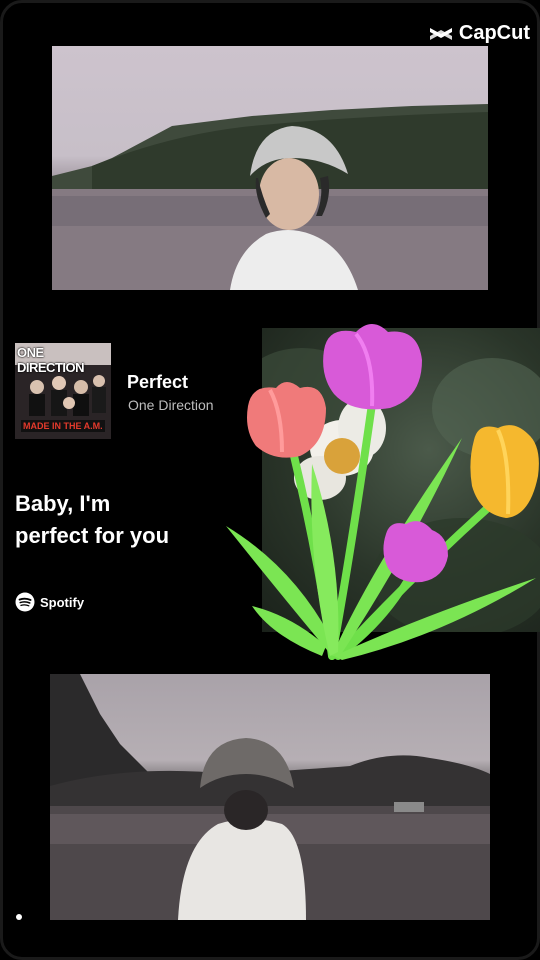 Image resolution: width=540 pixels, height=960 pixels. I want to click on capcut-watermark: CapCut, so click(479, 33).